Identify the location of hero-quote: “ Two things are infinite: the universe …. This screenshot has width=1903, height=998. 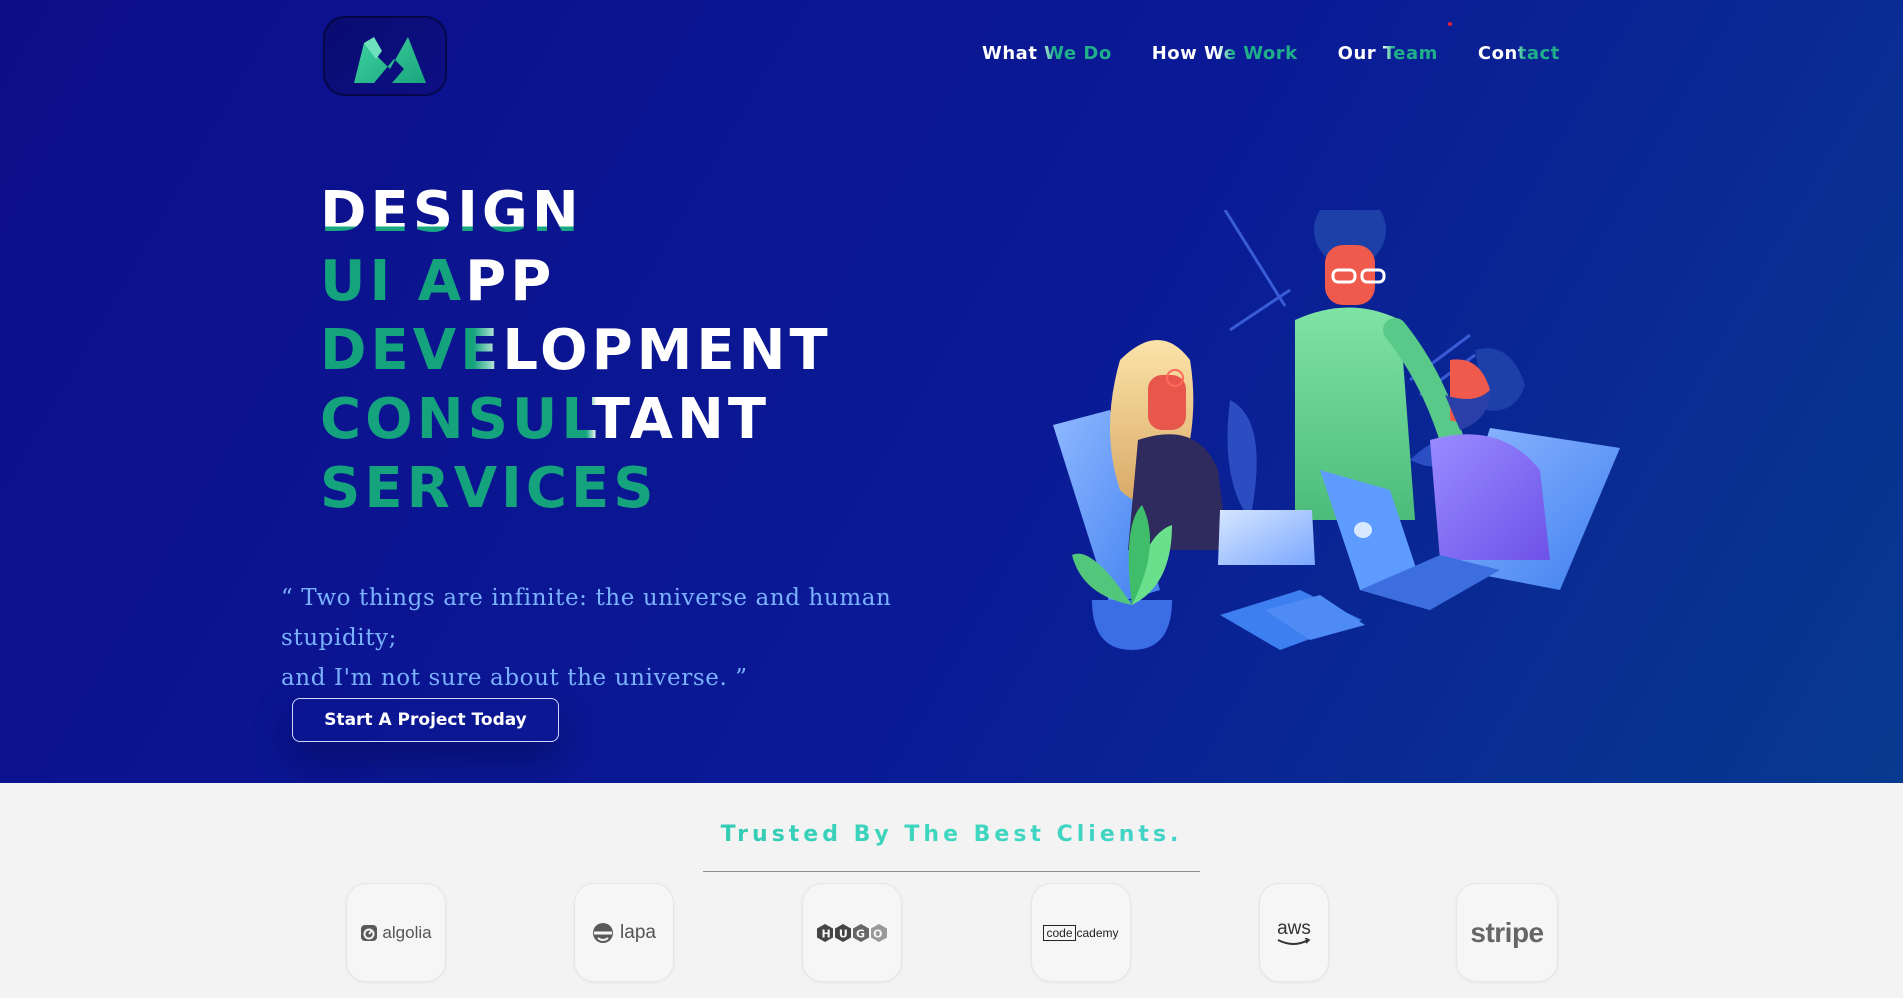
(646, 638).